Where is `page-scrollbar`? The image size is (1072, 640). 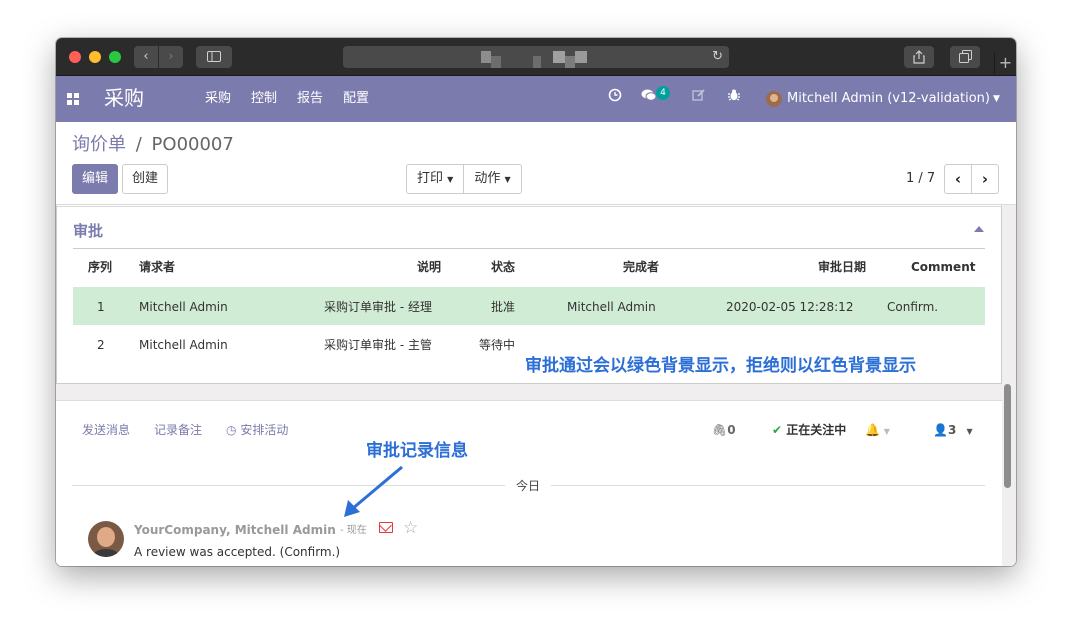 page-scrollbar is located at coordinates (1007, 436).